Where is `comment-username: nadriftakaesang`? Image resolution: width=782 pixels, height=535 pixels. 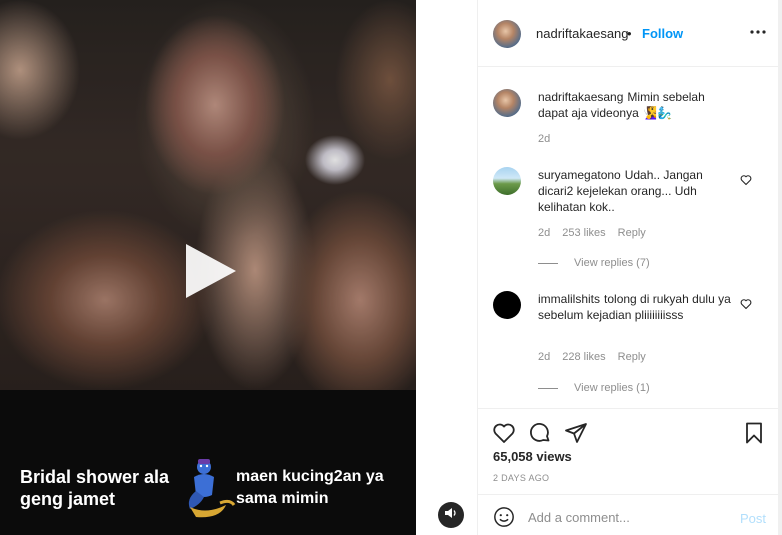
comment-username: nadriftakaesang is located at coordinates (580, 97).